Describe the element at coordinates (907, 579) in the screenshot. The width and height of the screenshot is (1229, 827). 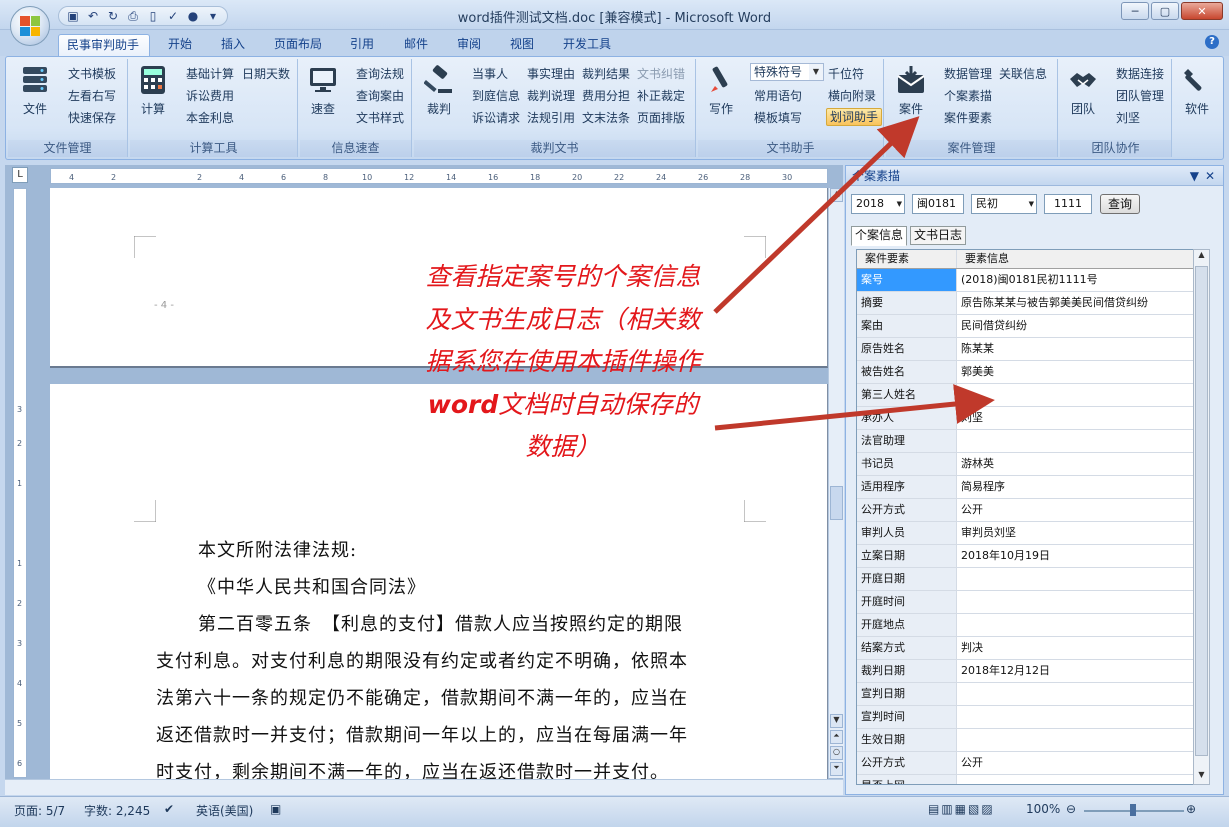
I see `element-name-cell: 开庭日期` at that location.